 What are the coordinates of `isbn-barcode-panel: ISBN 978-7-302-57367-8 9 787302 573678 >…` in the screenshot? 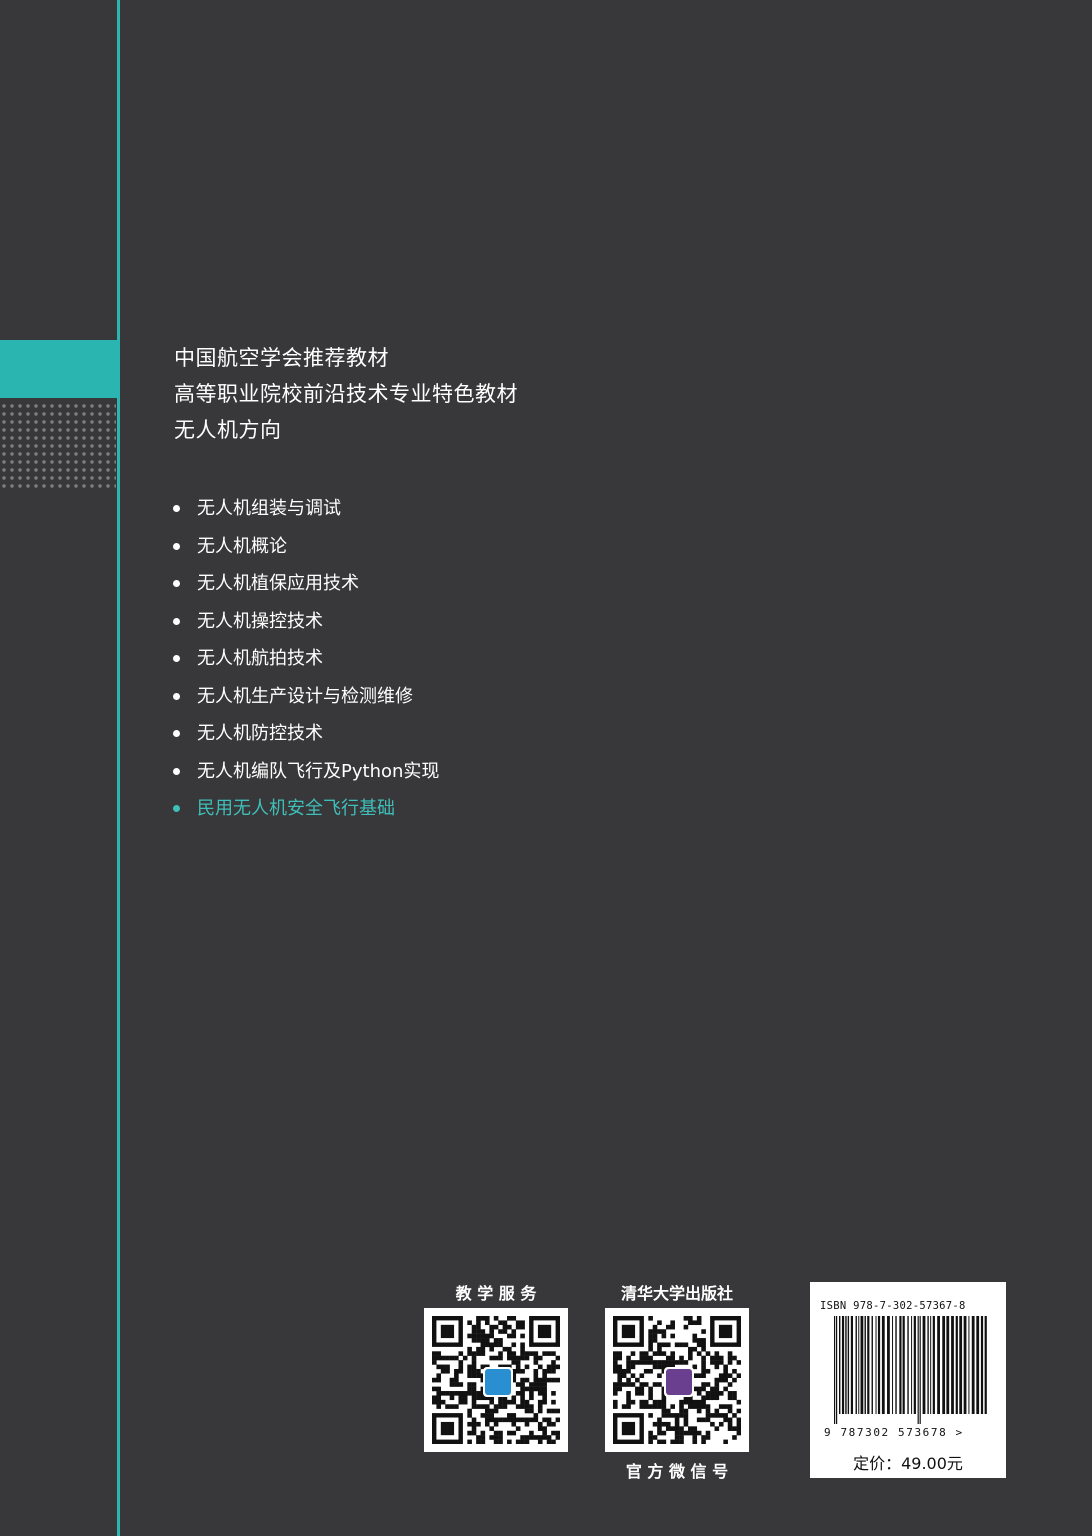 It's located at (908, 1380).